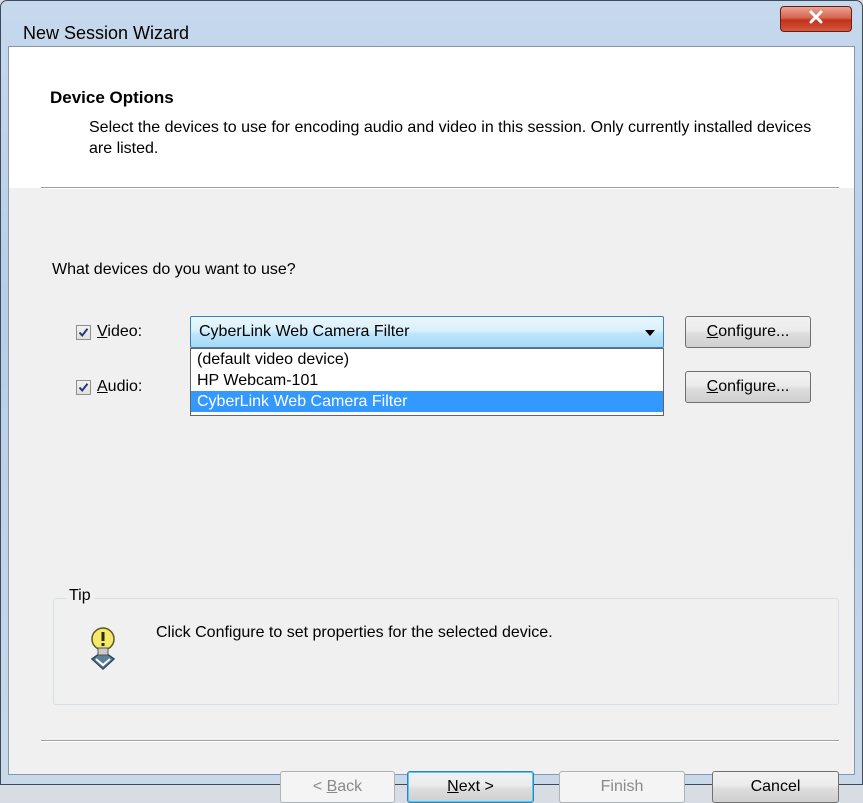  I want to click on finish-button: Finish, so click(622, 787).